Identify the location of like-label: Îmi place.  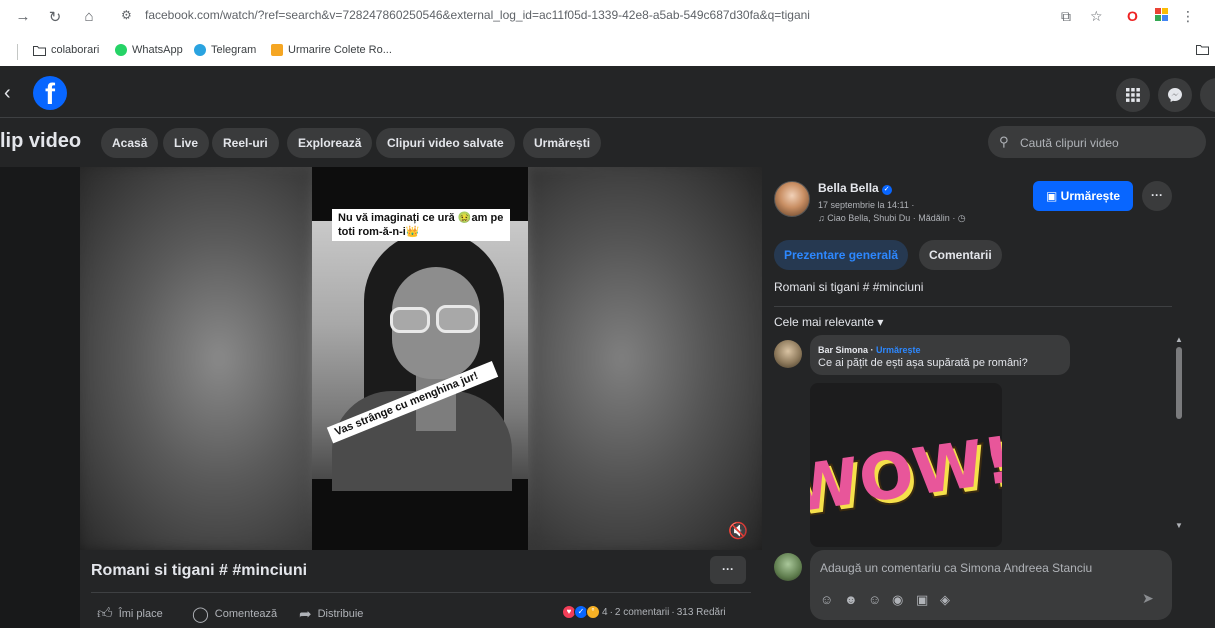
(140, 614).